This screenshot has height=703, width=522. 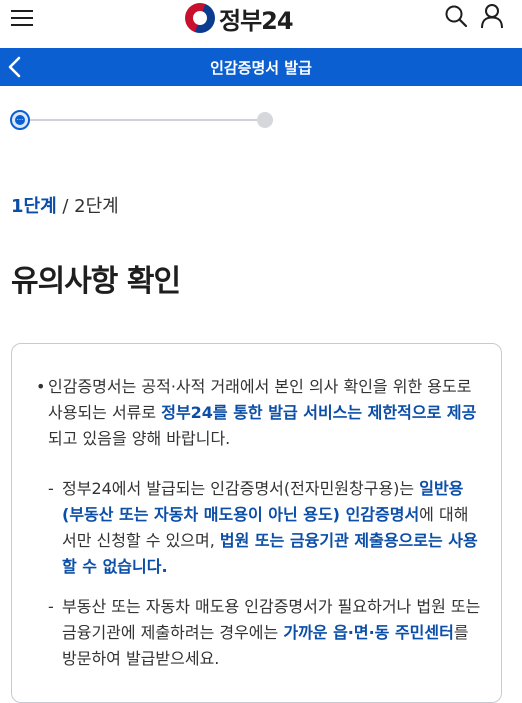 I want to click on notice-highlight: 정부24를 통한 발급 서비스는 제한적으로 제공, so click(x=319, y=412).